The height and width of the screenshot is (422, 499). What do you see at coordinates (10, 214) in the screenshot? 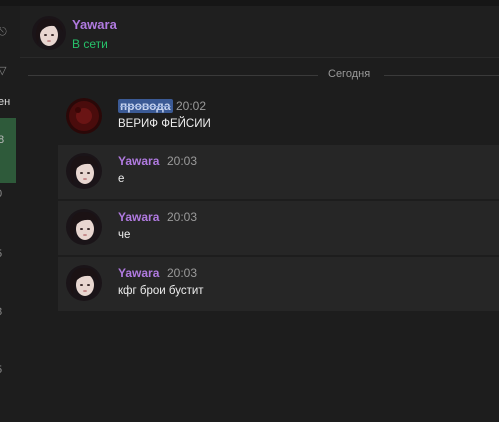
I see `sidebar: ⎋ ▽ ен 8 0 5 8 5` at bounding box center [10, 214].